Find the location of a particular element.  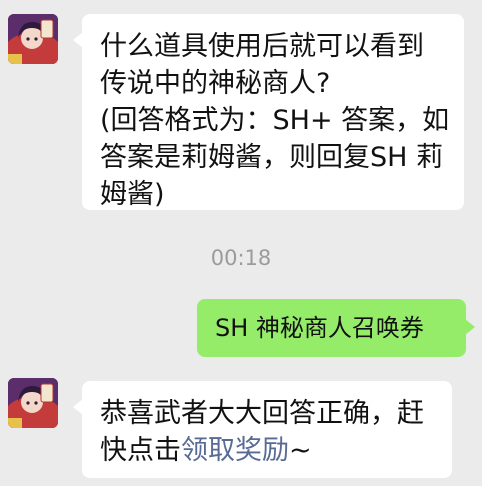

message-timestamp: 00:18 is located at coordinates (241, 258).